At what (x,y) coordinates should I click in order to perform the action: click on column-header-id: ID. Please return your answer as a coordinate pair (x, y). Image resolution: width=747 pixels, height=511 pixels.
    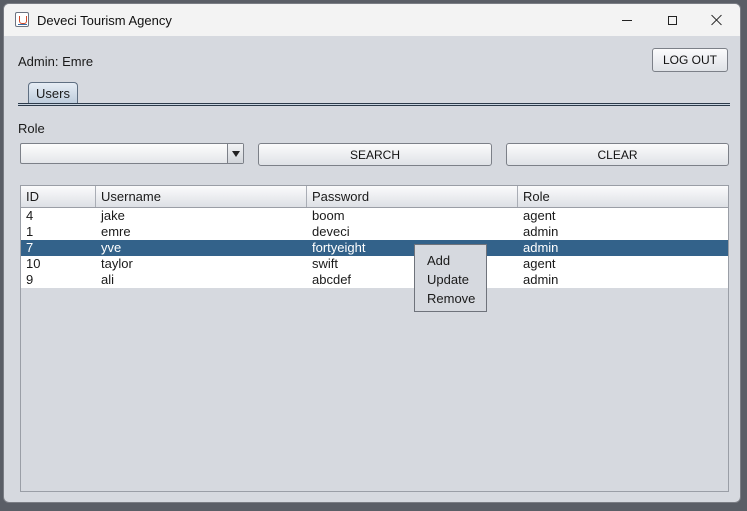
    Looking at the image, I should click on (58, 196).